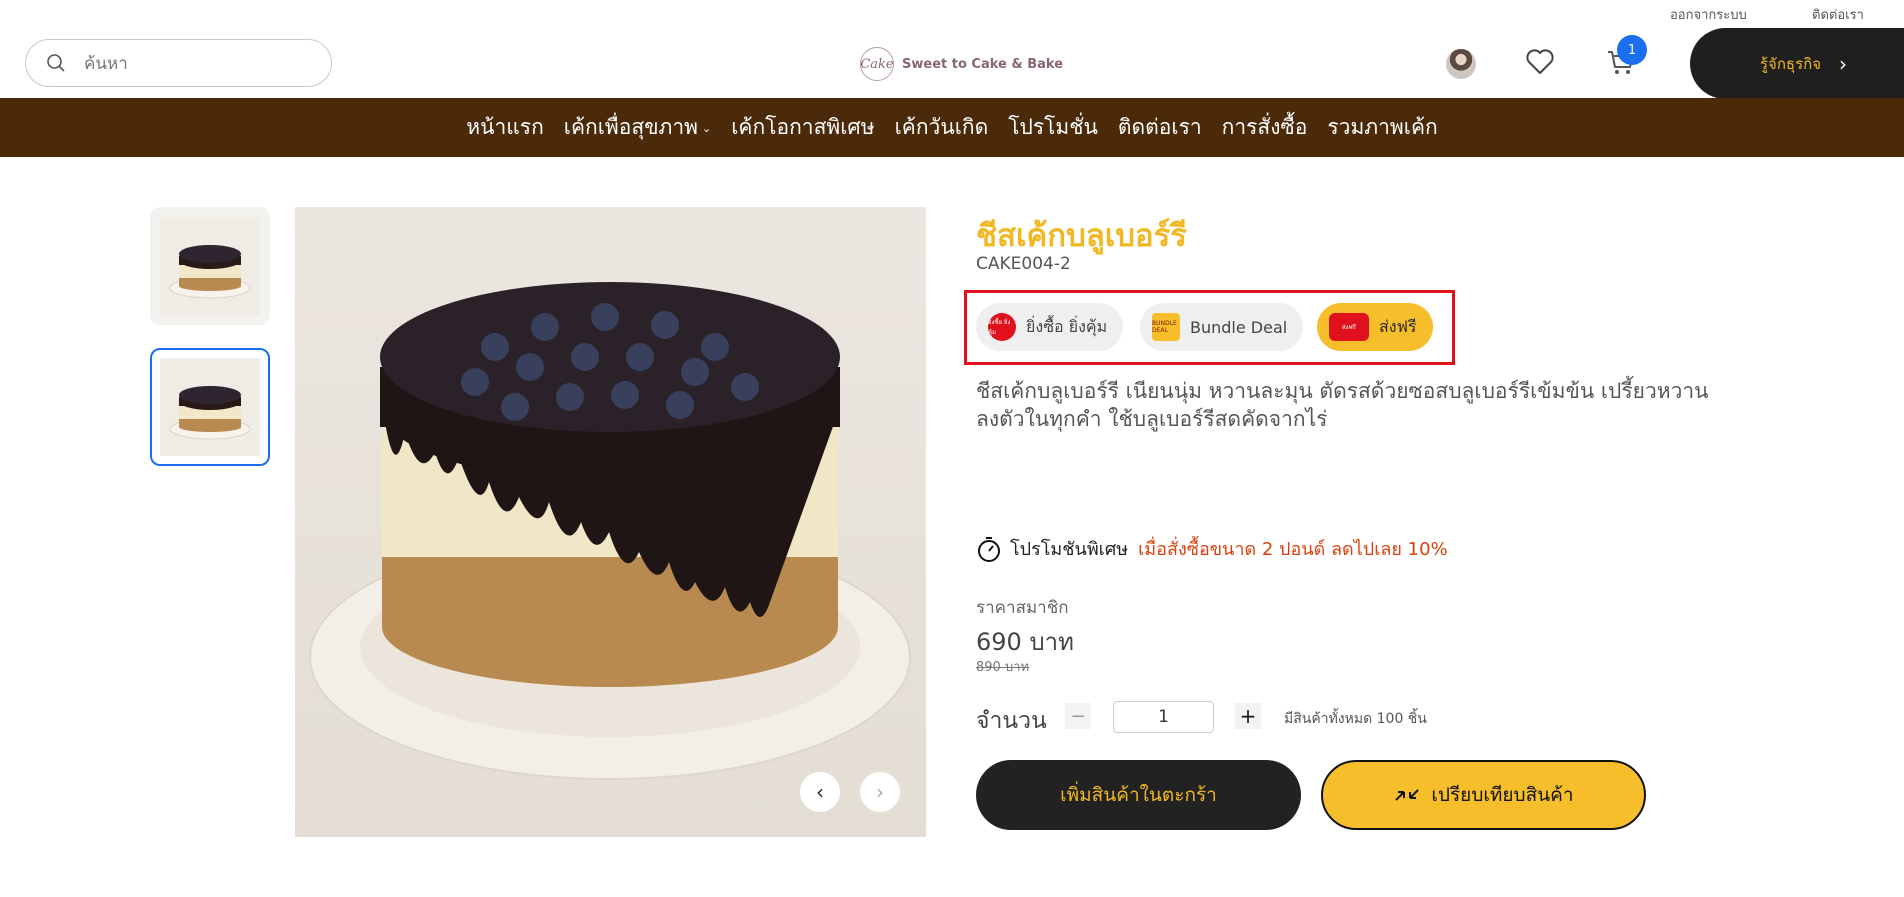 The width and height of the screenshot is (1904, 897). I want to click on heart-icon, so click(1540, 61).